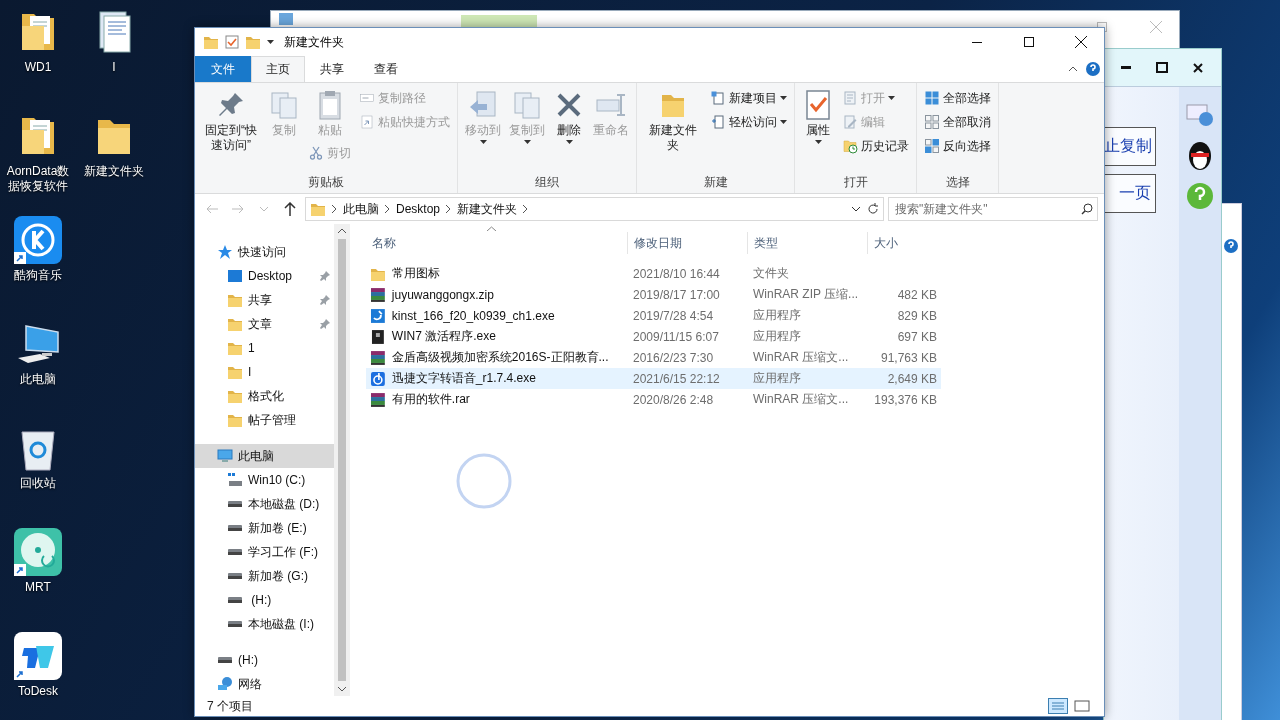 The height and width of the screenshot is (720, 1280). Describe the element at coordinates (875, 146) in the screenshot. I see `ribbon-button: 历史记录` at that location.